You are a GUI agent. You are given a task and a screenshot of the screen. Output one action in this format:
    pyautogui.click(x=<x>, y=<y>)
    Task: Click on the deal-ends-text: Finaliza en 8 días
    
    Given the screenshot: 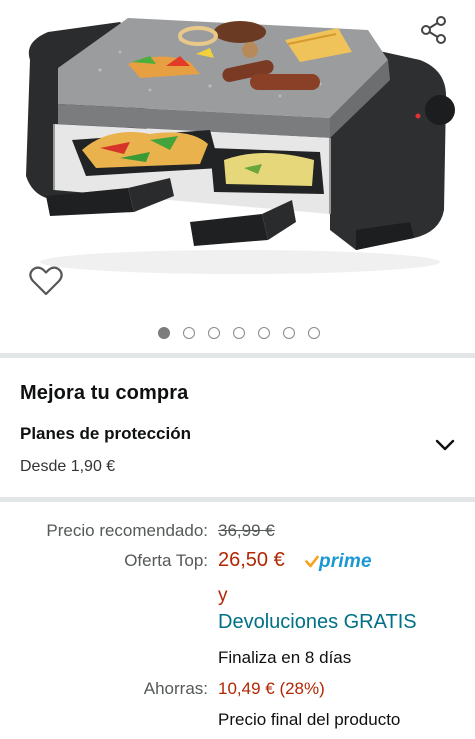 What is the action you would take?
    pyautogui.click(x=285, y=657)
    